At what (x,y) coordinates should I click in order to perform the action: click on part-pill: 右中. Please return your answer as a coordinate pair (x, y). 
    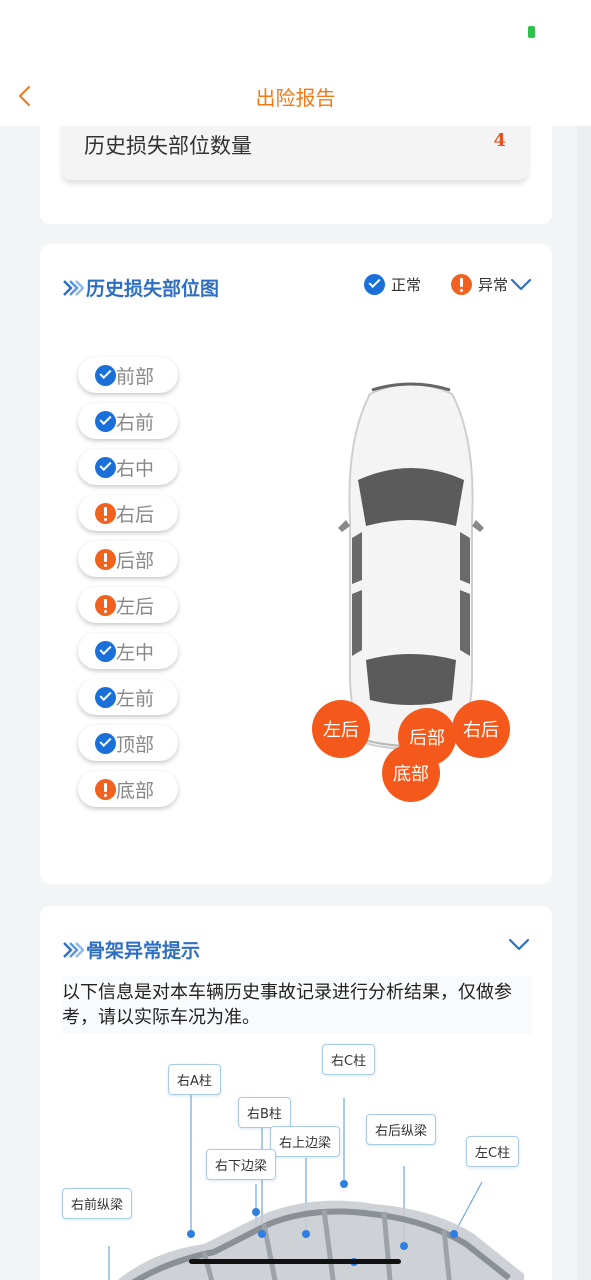
    Looking at the image, I should click on (128, 467).